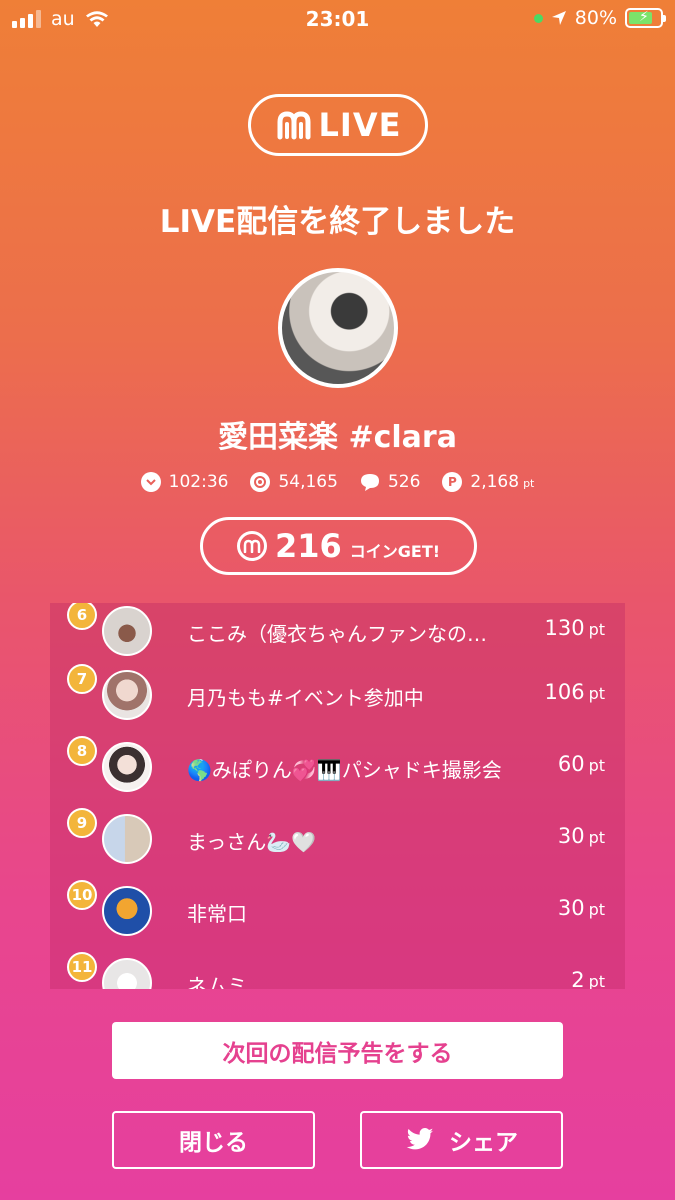 The width and height of the screenshot is (675, 1200). What do you see at coordinates (217, 981) in the screenshot?
I see `rank-user-name: ネムミ` at bounding box center [217, 981].